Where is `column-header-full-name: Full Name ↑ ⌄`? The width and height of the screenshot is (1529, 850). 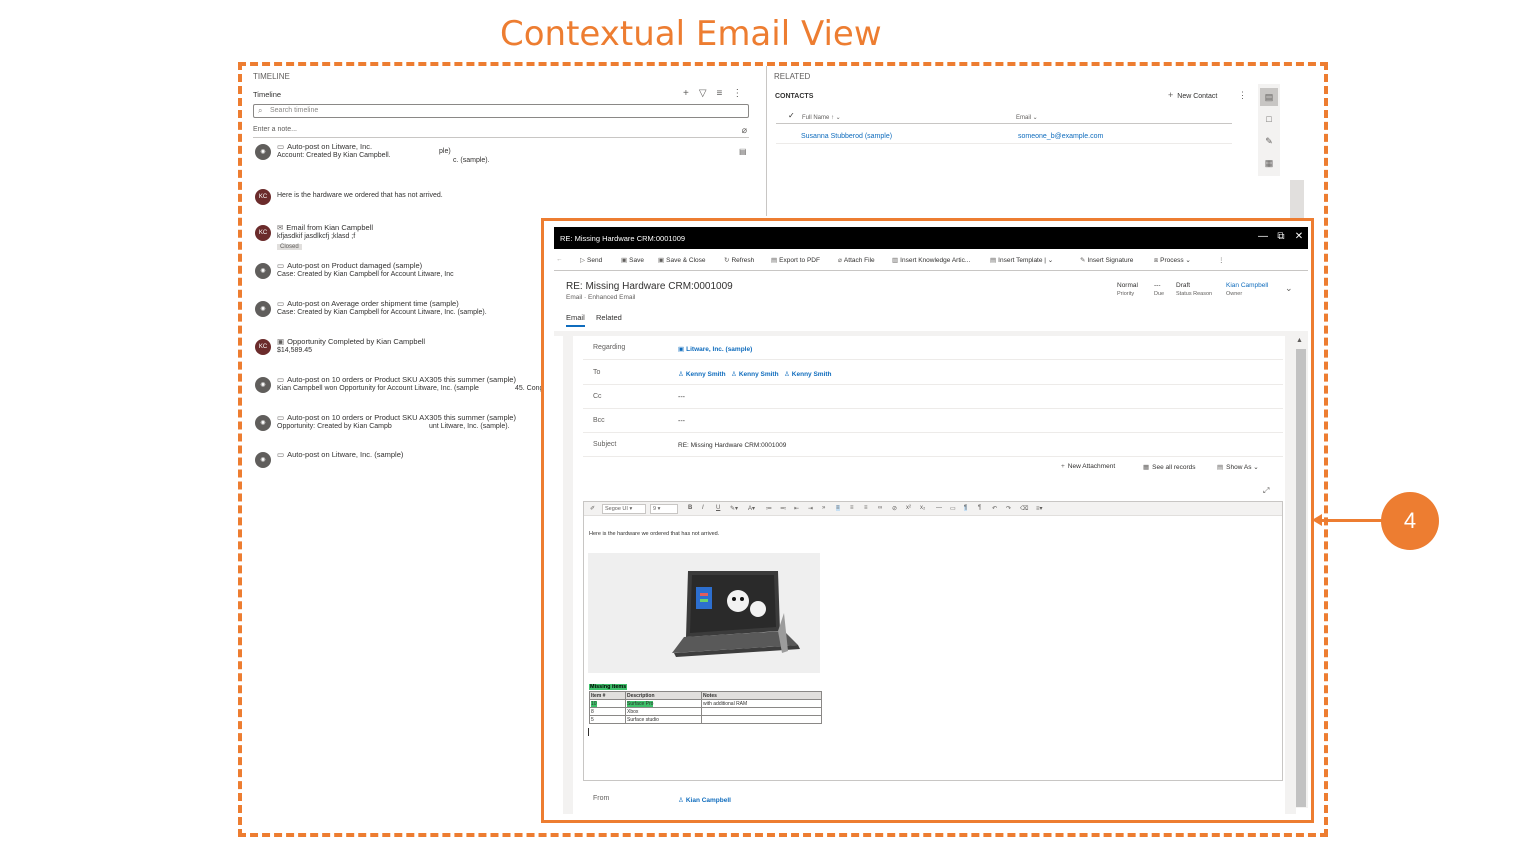
column-header-full-name: Full Name ↑ ⌄ is located at coordinates (821, 117).